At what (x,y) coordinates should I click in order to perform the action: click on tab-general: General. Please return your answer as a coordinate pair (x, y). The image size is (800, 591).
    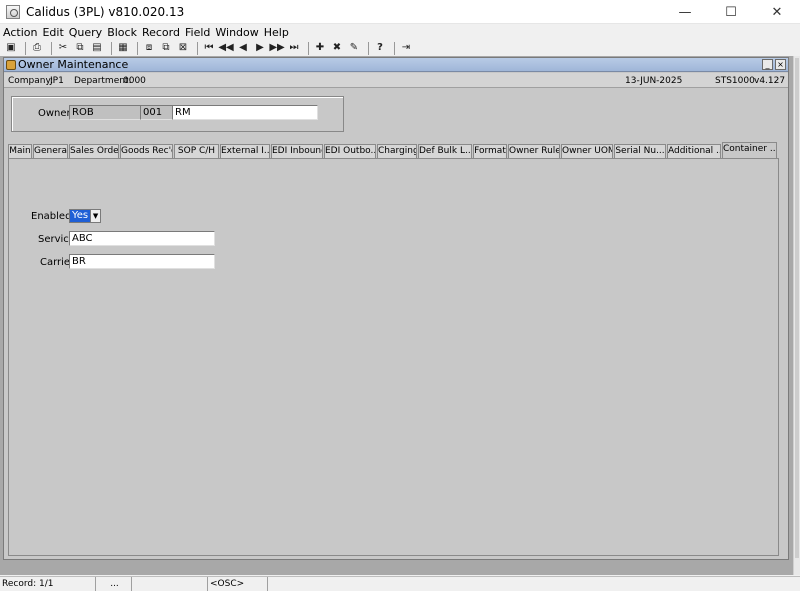
    Looking at the image, I should click on (50, 151).